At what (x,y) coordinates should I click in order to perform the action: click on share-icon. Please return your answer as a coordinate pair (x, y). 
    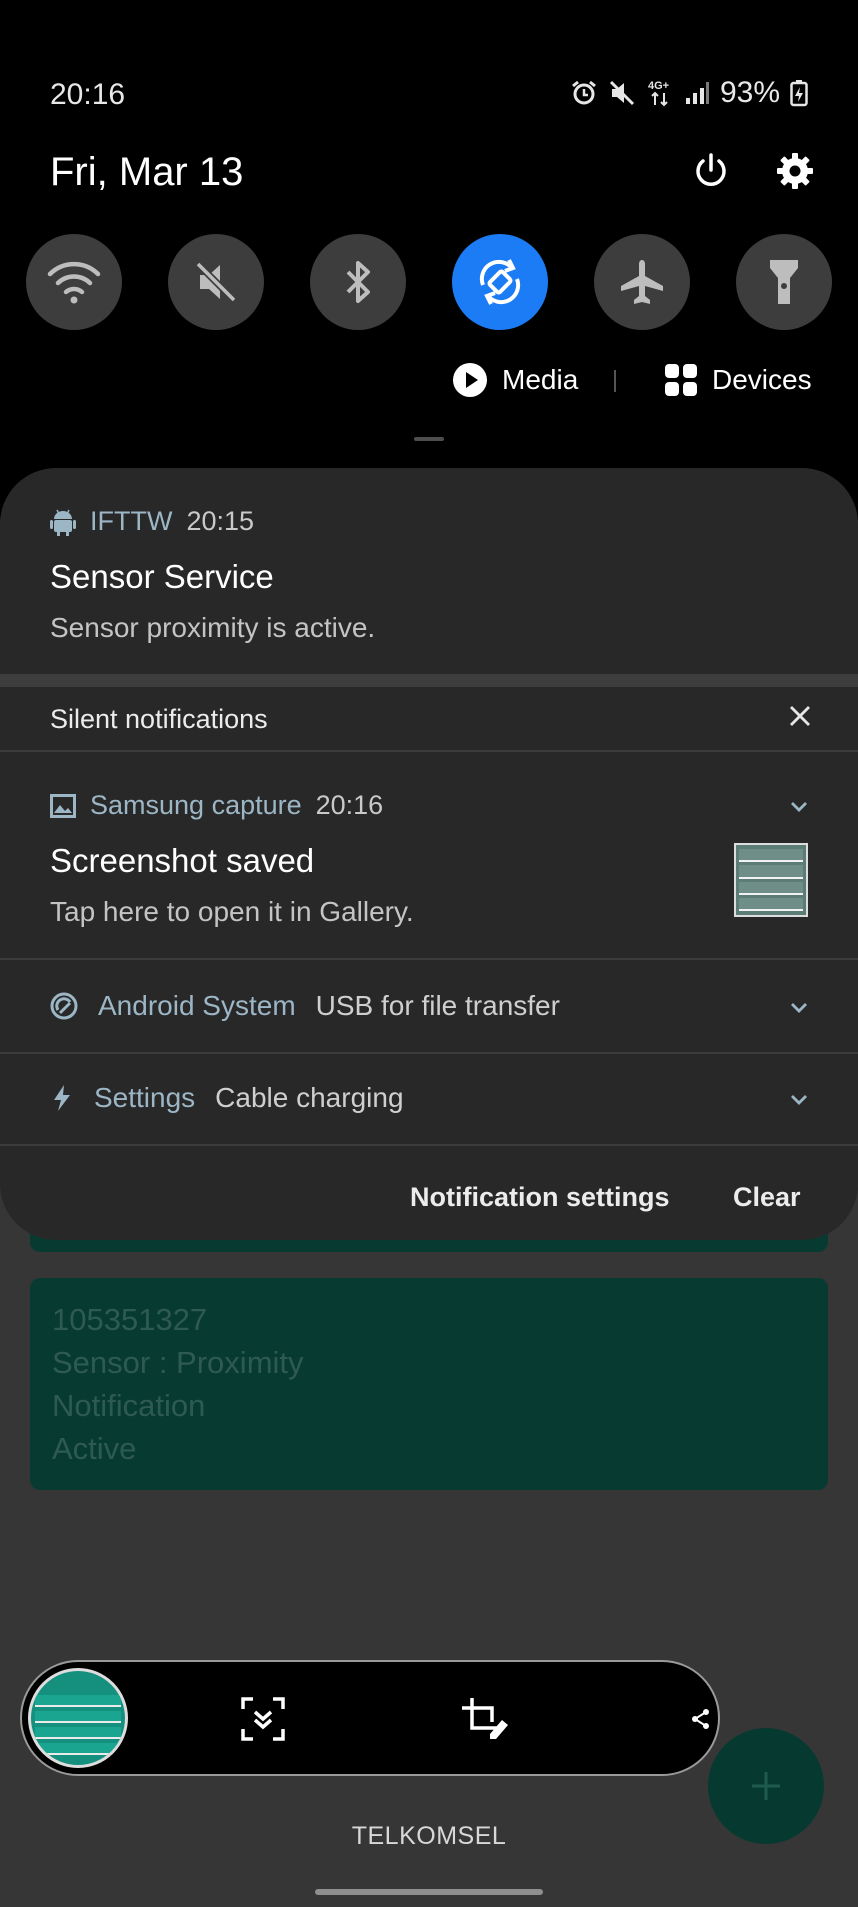
    Looking at the image, I should click on (700, 1719).